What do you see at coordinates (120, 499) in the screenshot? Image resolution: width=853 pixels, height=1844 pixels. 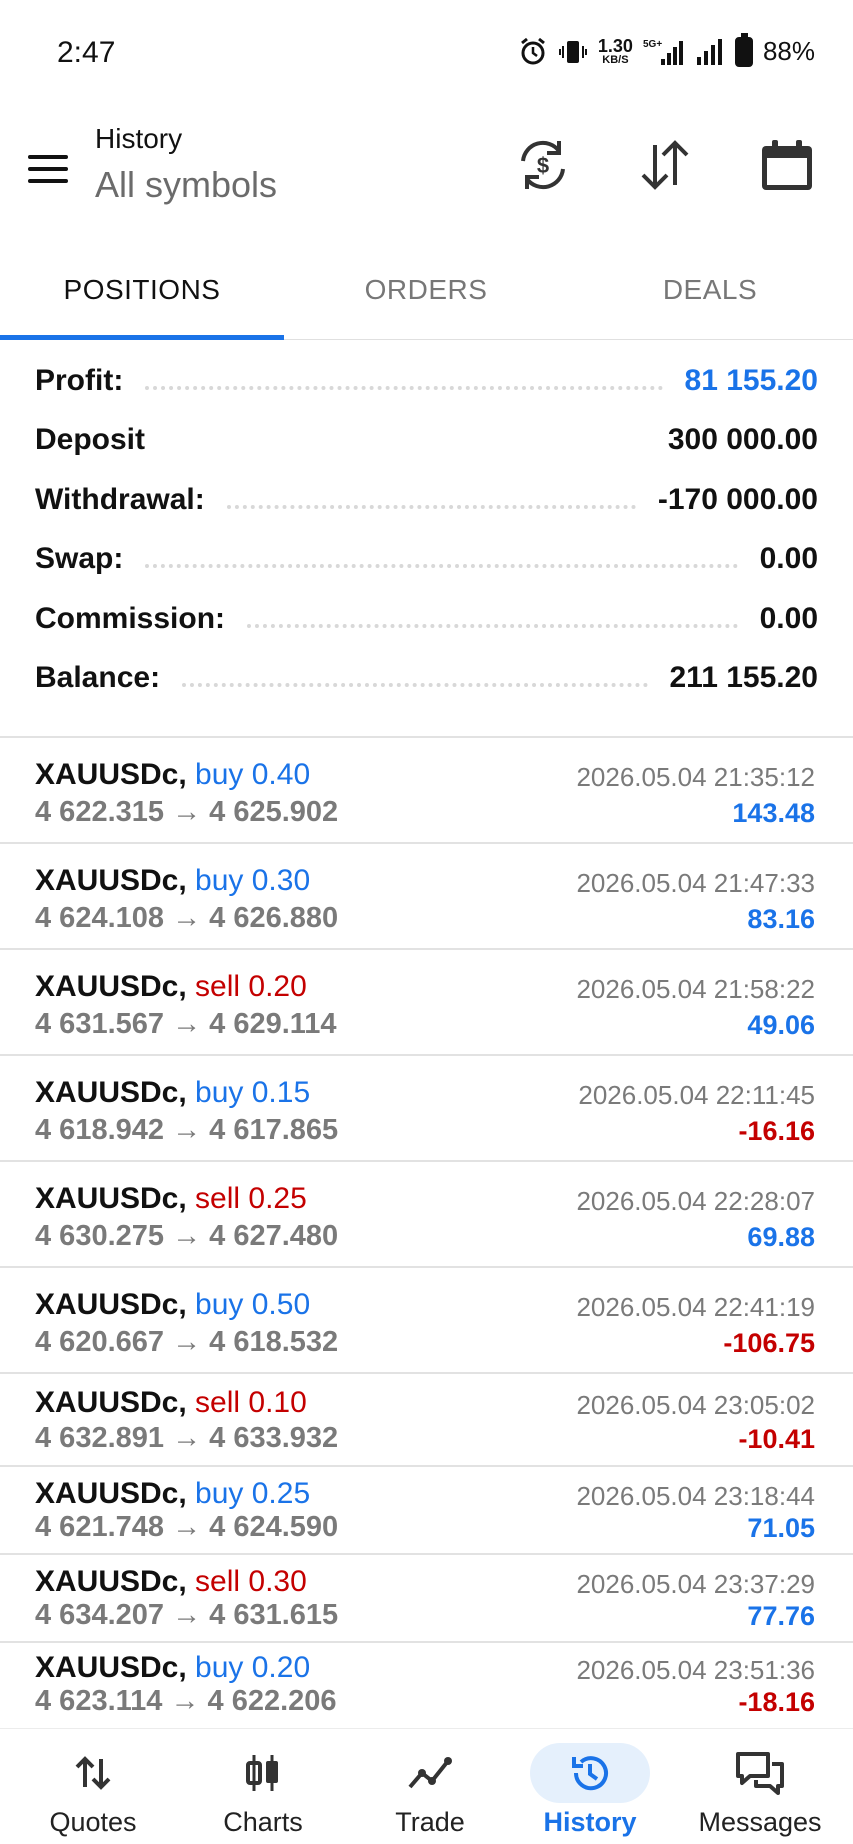 I see `summary-label: Withdrawal:` at bounding box center [120, 499].